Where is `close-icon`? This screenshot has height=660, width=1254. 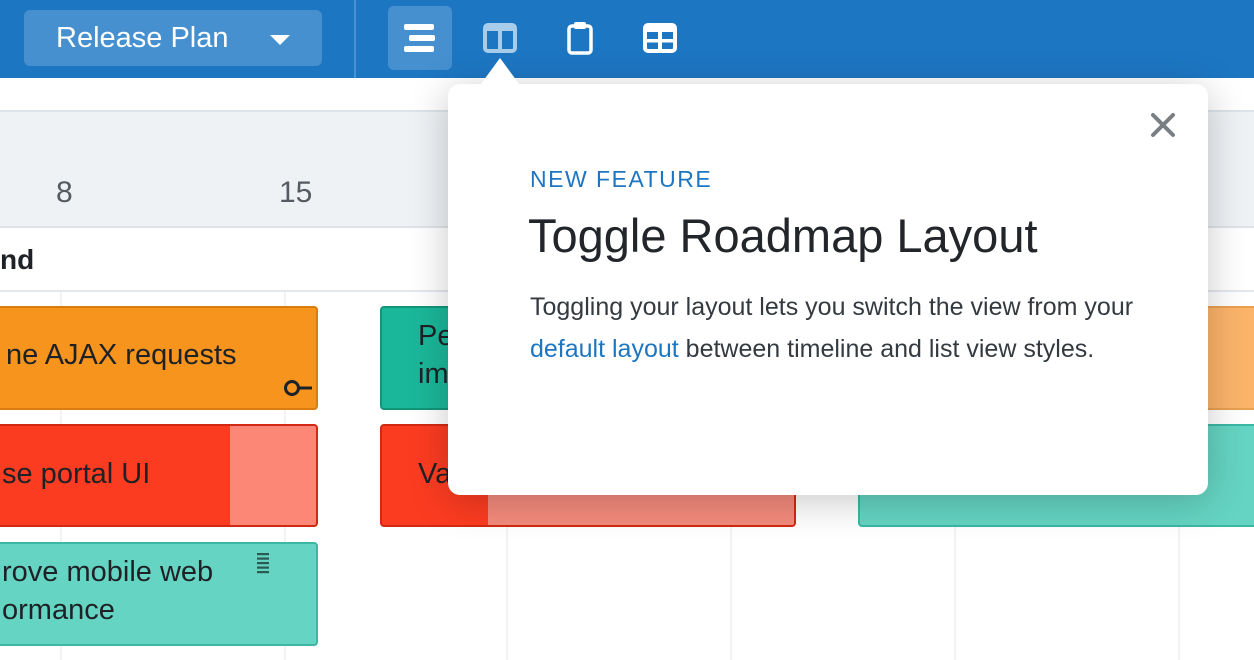 close-icon is located at coordinates (1163, 125).